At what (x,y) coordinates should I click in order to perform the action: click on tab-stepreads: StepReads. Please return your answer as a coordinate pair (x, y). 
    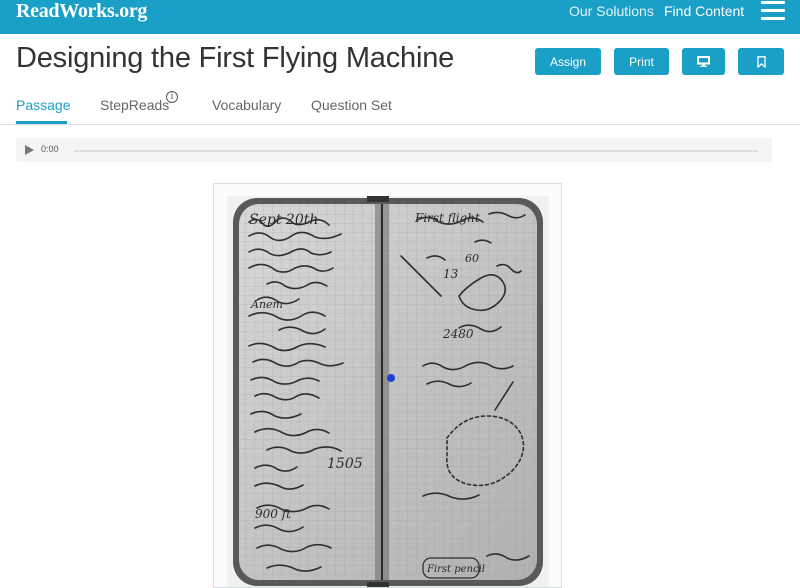
    Looking at the image, I should click on (134, 105).